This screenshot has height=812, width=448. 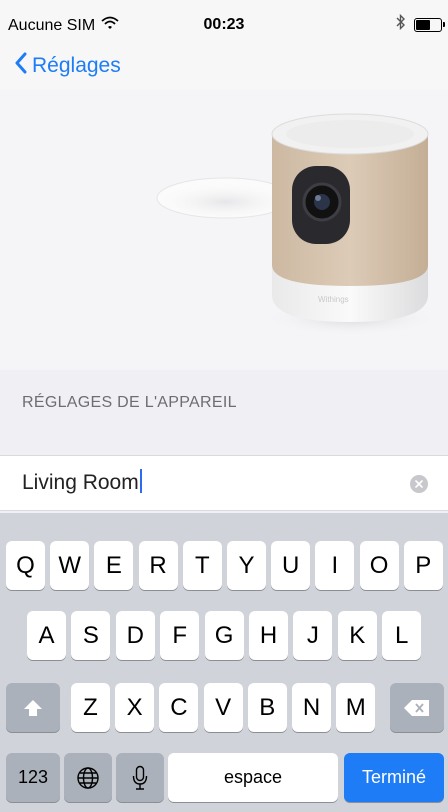 What do you see at coordinates (90, 707) in the screenshot?
I see `key-z: Z` at bounding box center [90, 707].